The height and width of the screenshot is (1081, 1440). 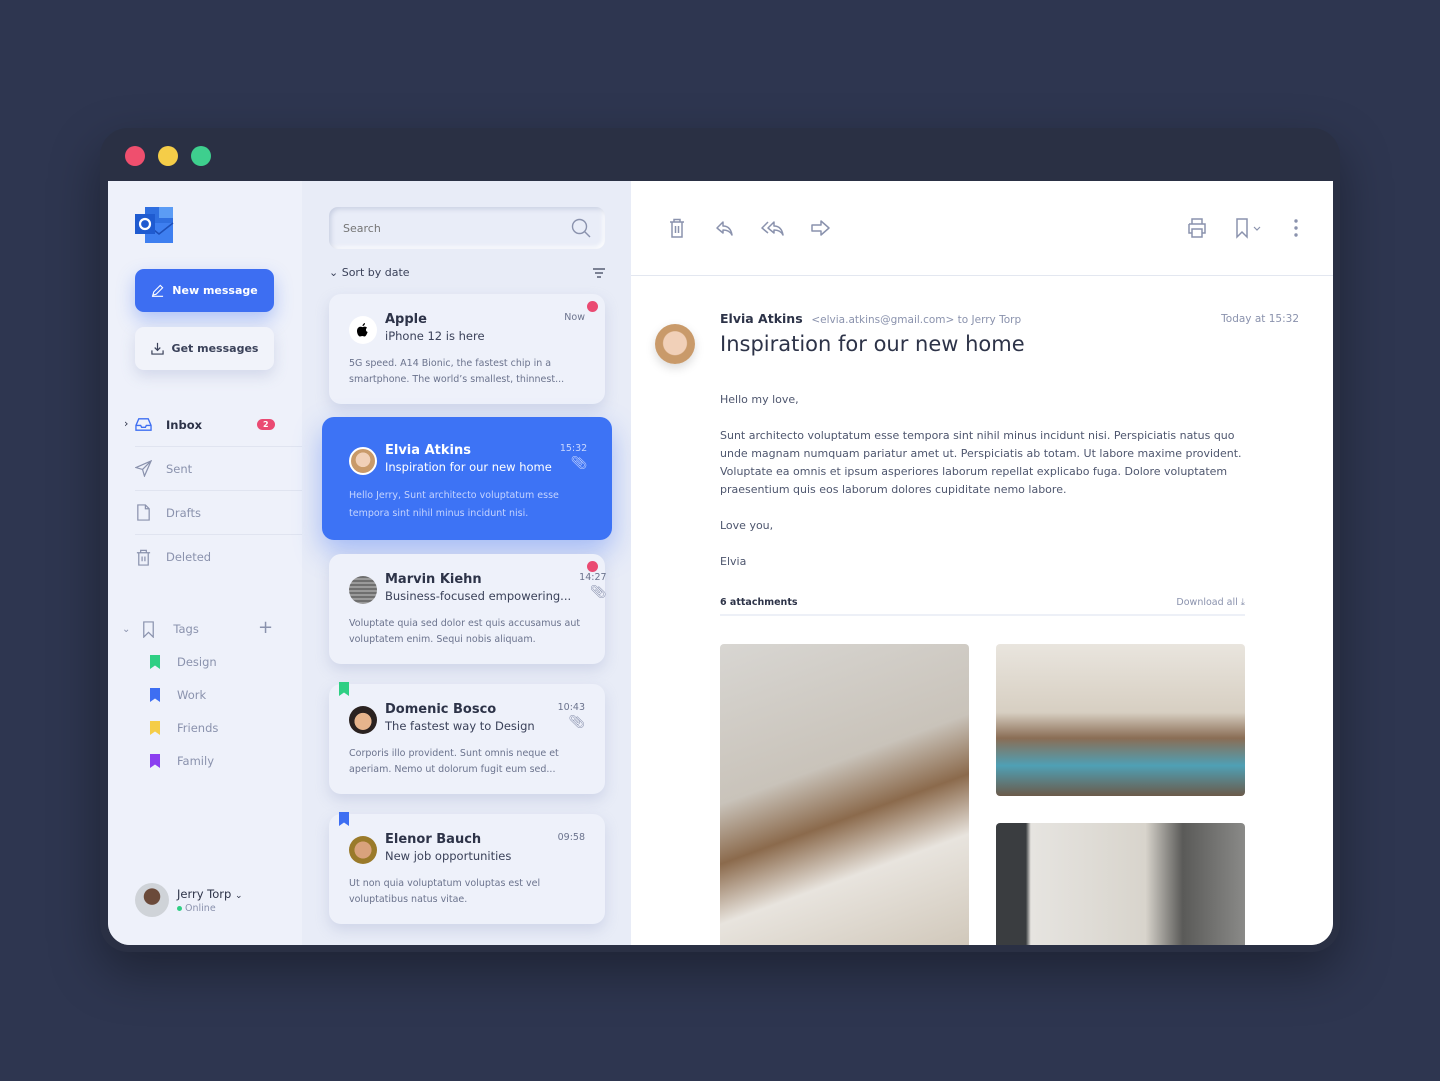 I want to click on sidebar-item-label: Deleted, so click(x=189, y=557).